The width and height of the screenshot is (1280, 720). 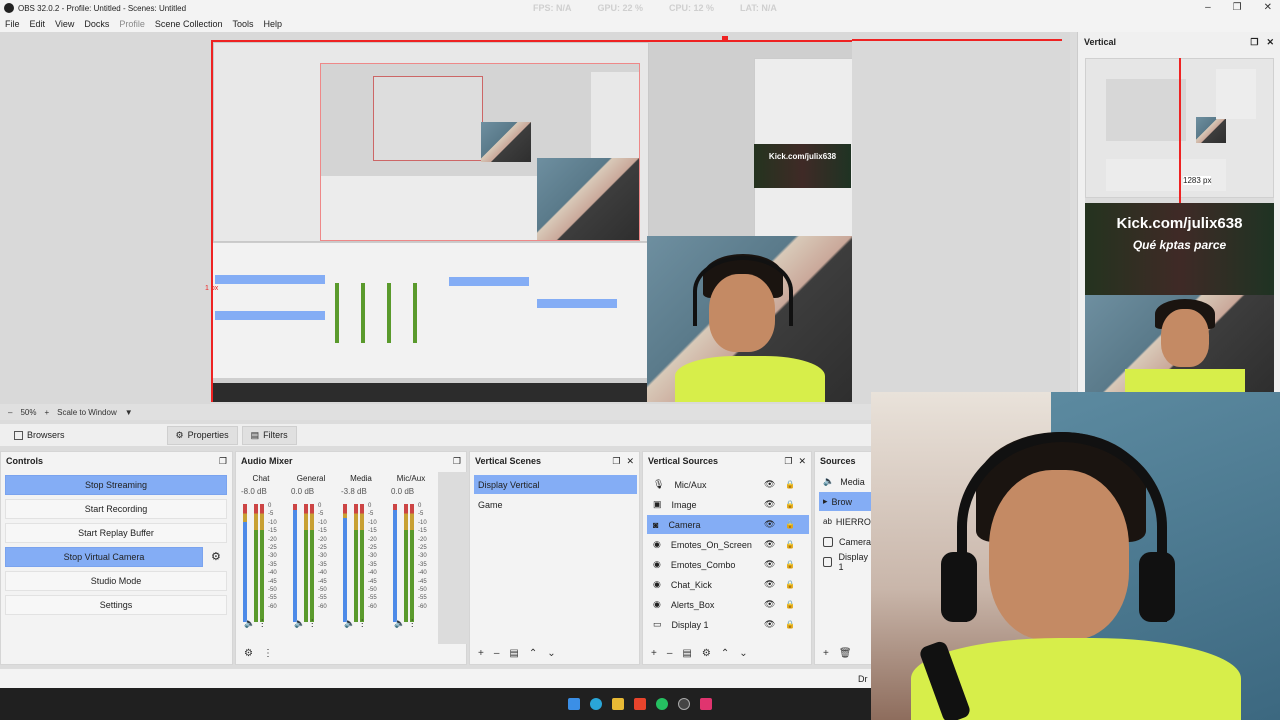 I want to click on start-replay-buffer-button: Start Replay Buffer, so click(x=116, y=533).